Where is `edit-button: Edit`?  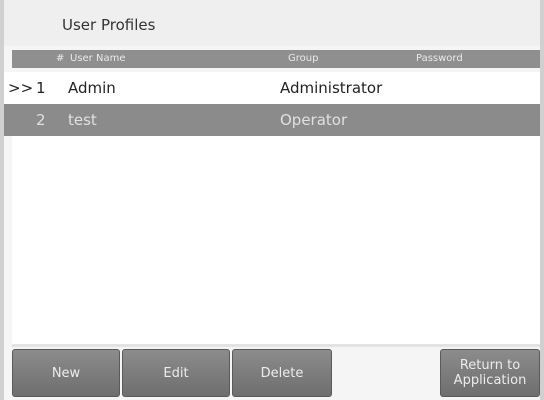
edit-button: Edit is located at coordinates (176, 373).